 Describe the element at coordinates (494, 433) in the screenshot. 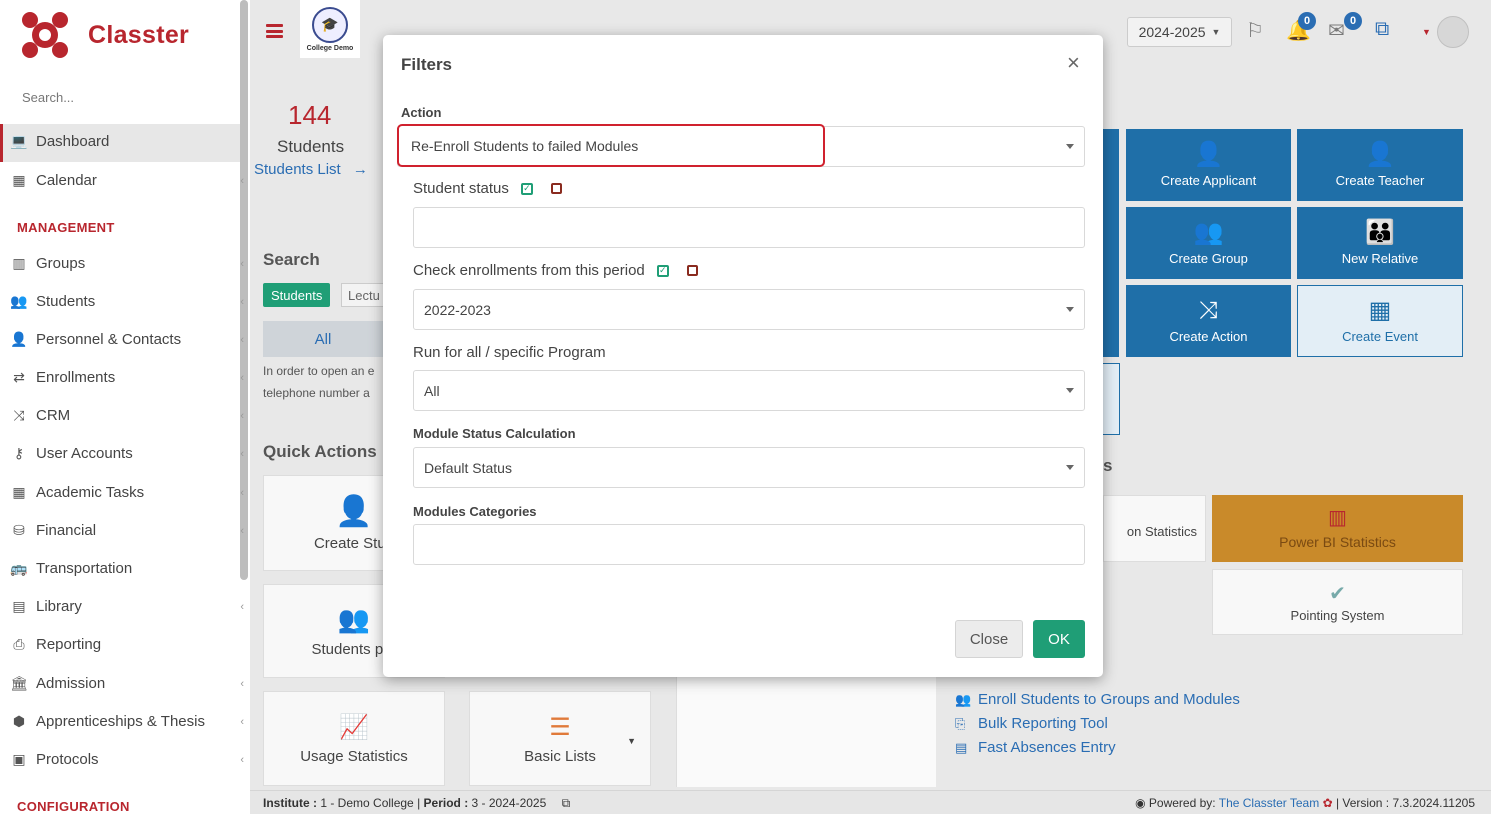

I see `module-status-label: Module Status Calculation` at that location.